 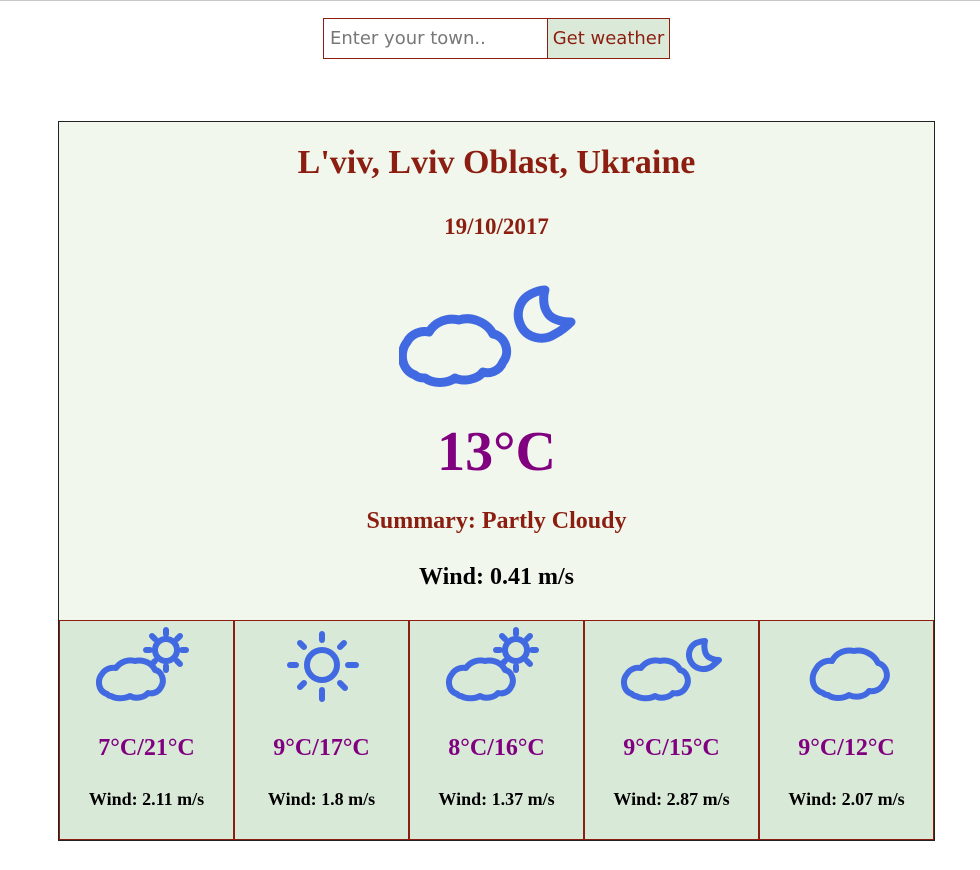 I want to click on forecast-day: 9°C/17°C Wind: 1.8 m/s, so click(x=321, y=730).